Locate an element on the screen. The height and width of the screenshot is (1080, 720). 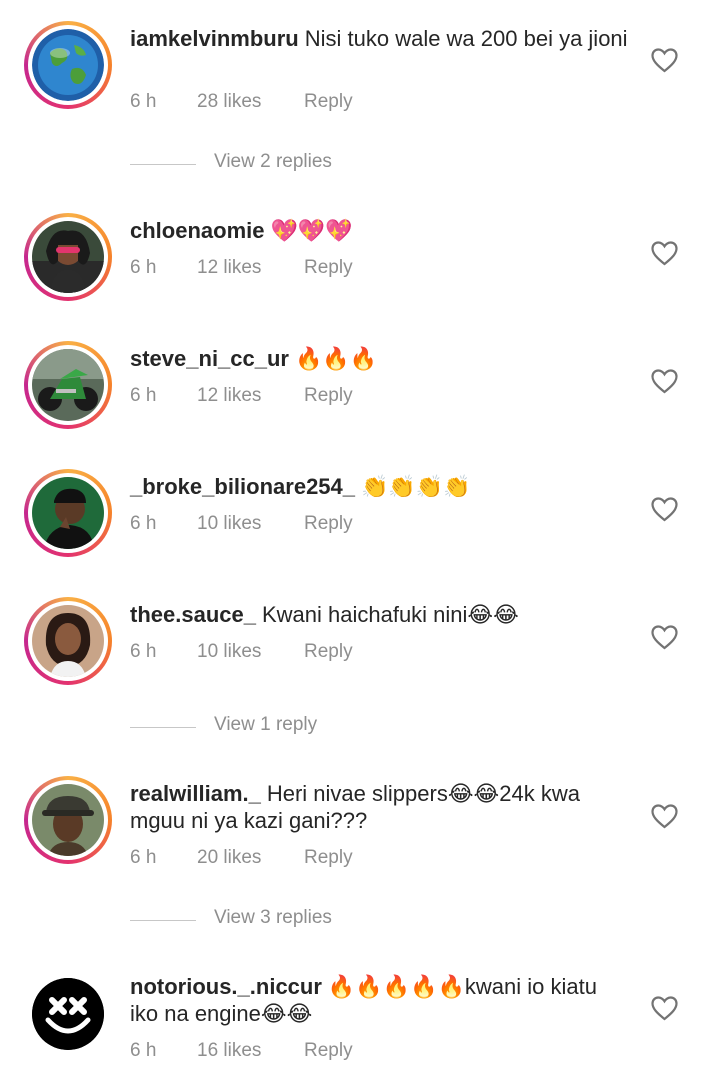
view-replies-label: View 2 replies is located at coordinates (273, 161).